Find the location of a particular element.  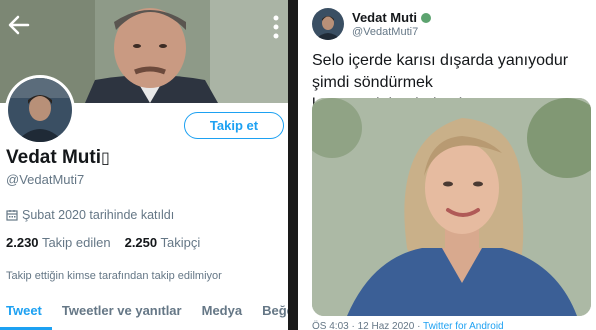

profile-name: Vedat Muti▯ is located at coordinates (58, 158).